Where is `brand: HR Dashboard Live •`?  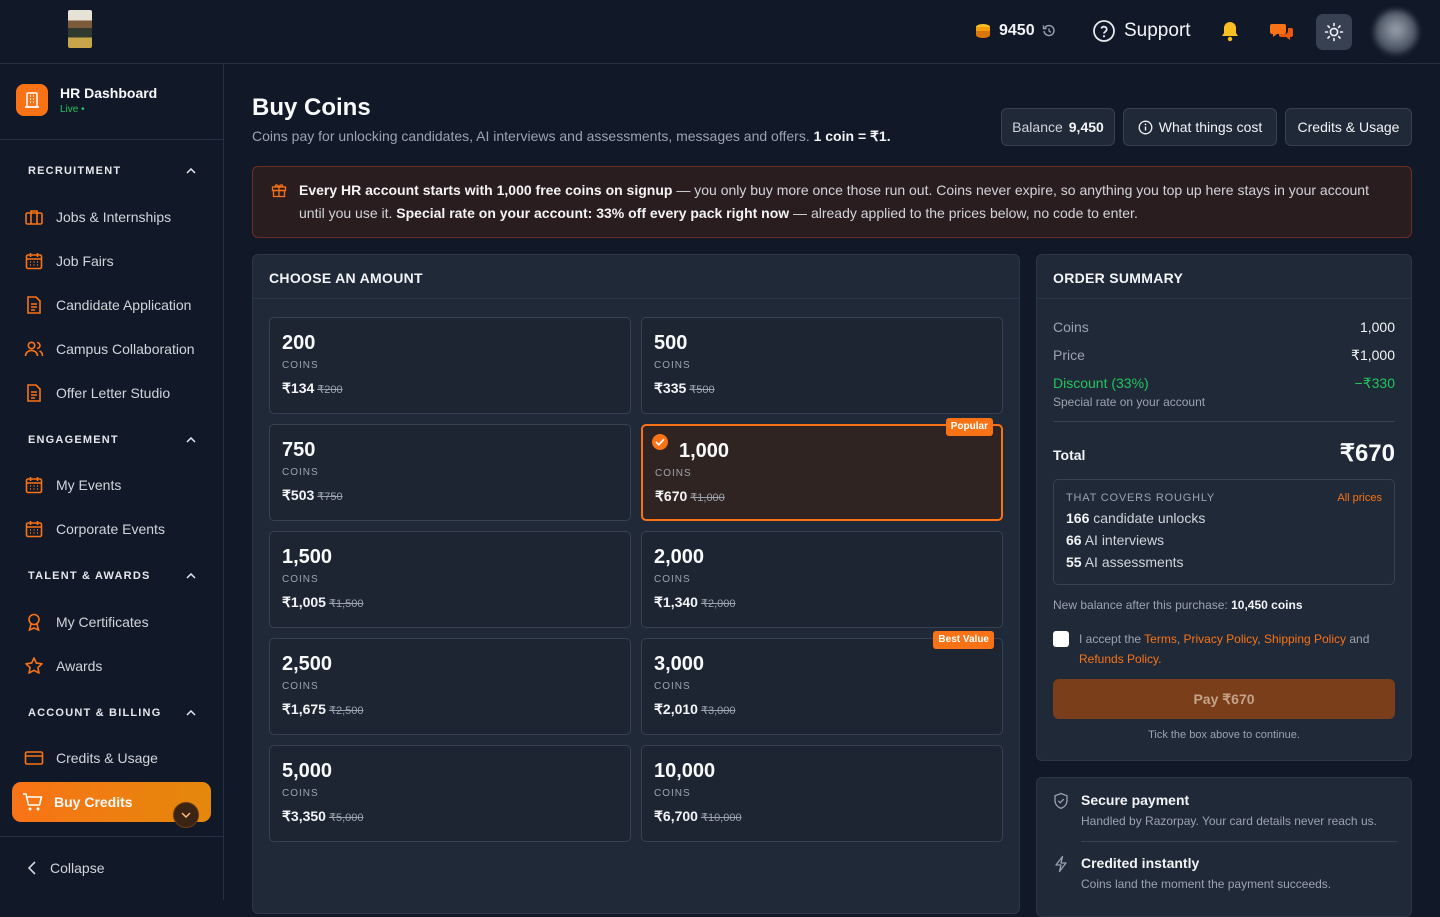
brand: HR Dashboard Live • is located at coordinates (86, 100).